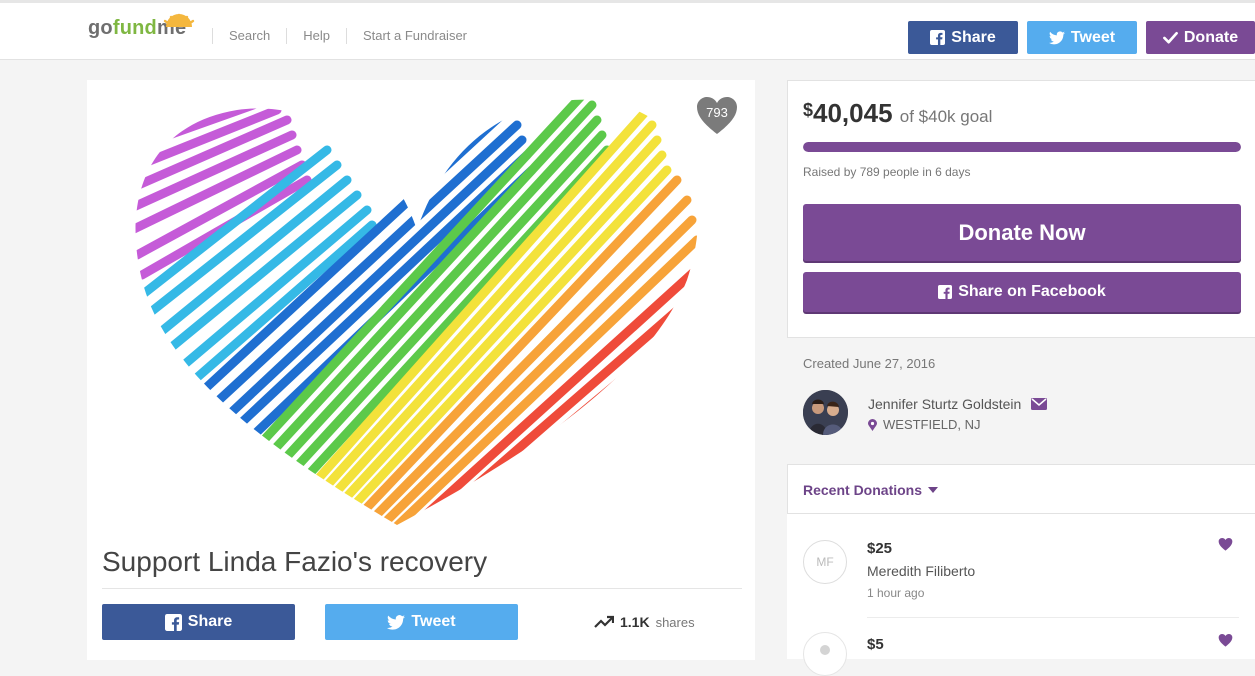 The image size is (1255, 676). What do you see at coordinates (1170, 37) in the screenshot?
I see `checkmark-icon` at bounding box center [1170, 37].